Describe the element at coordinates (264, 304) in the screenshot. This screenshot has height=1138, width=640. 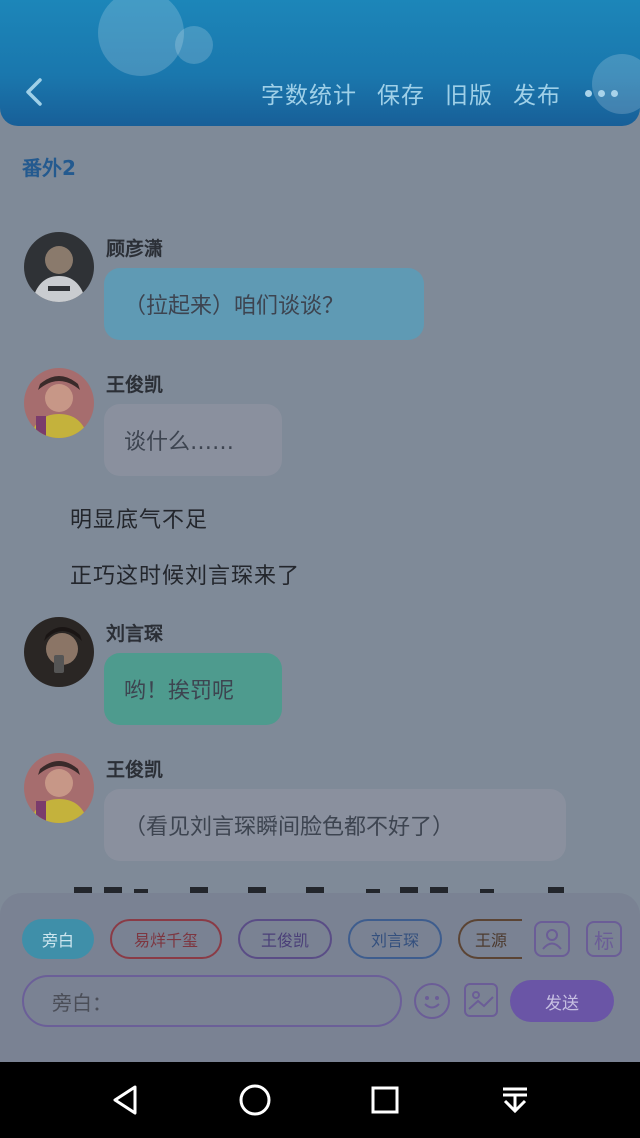
I see `message-bubble: （拉起来）咱们谈谈？` at that location.